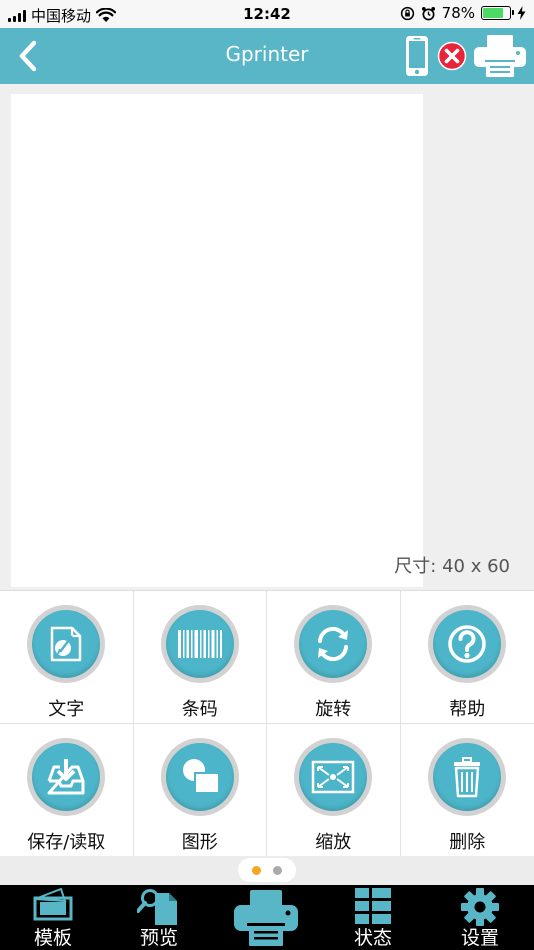  What do you see at coordinates (333, 842) in the screenshot?
I see `tool-label: 缩放` at bounding box center [333, 842].